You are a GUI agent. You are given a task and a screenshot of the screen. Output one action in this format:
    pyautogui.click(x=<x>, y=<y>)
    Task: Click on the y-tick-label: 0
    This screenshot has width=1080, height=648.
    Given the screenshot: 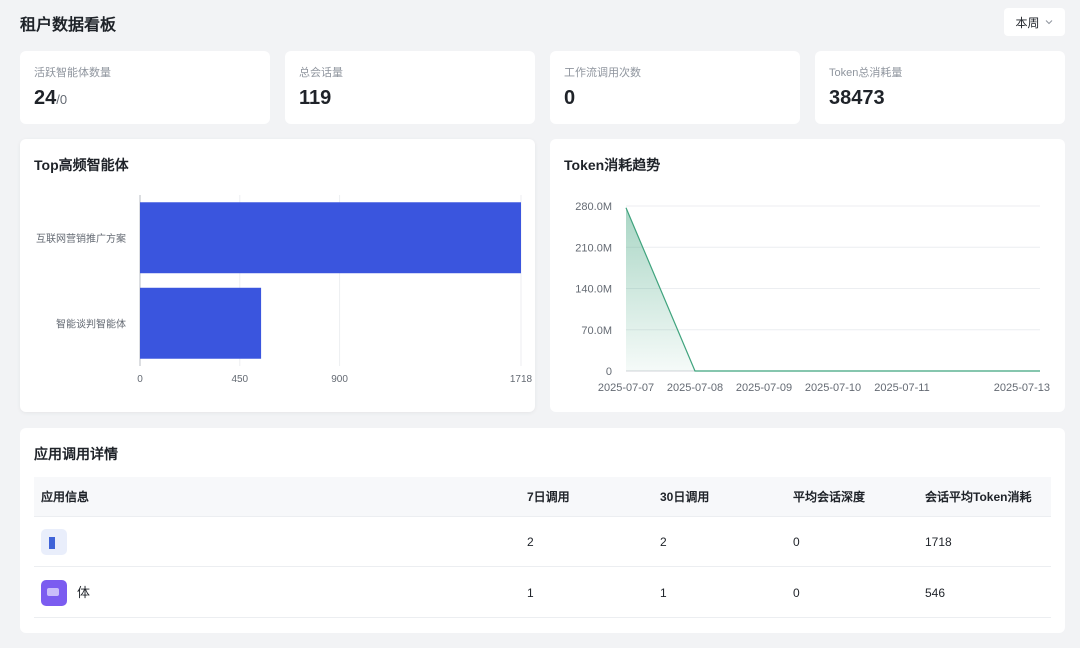 What is the action you would take?
    pyautogui.click(x=609, y=372)
    